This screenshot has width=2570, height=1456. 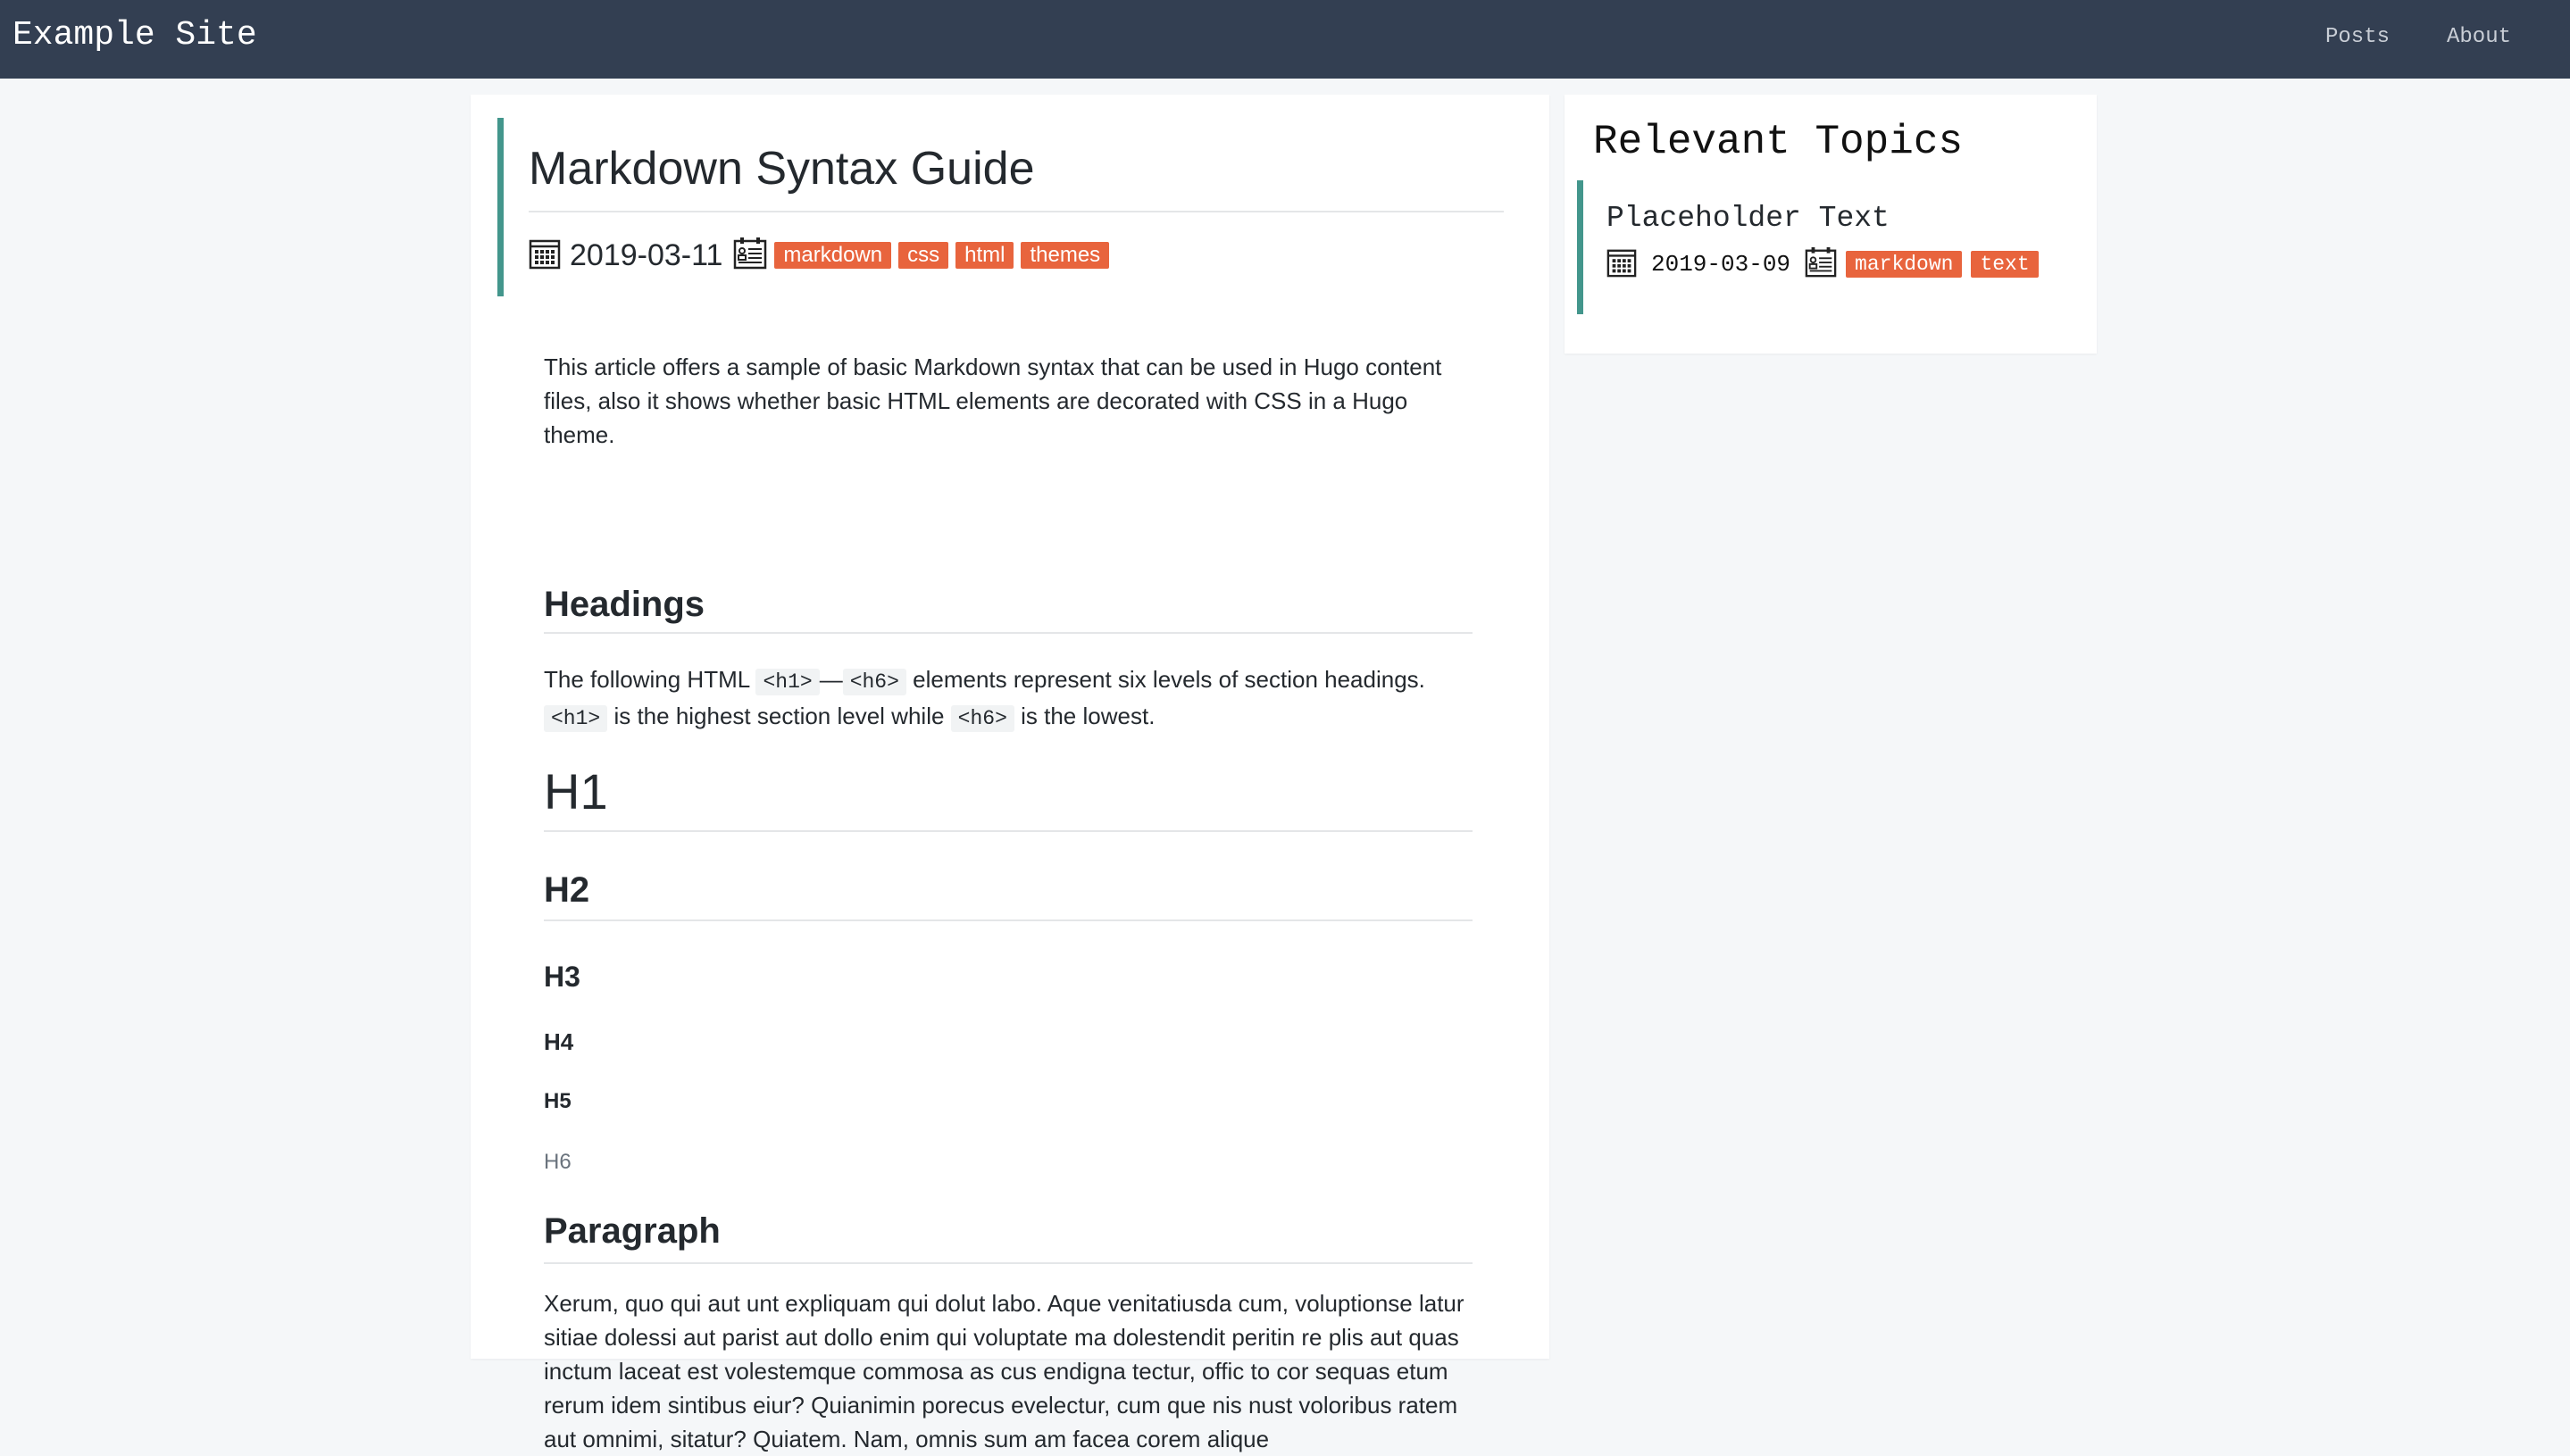 I want to click on demo-h6: H6, so click(x=558, y=1162).